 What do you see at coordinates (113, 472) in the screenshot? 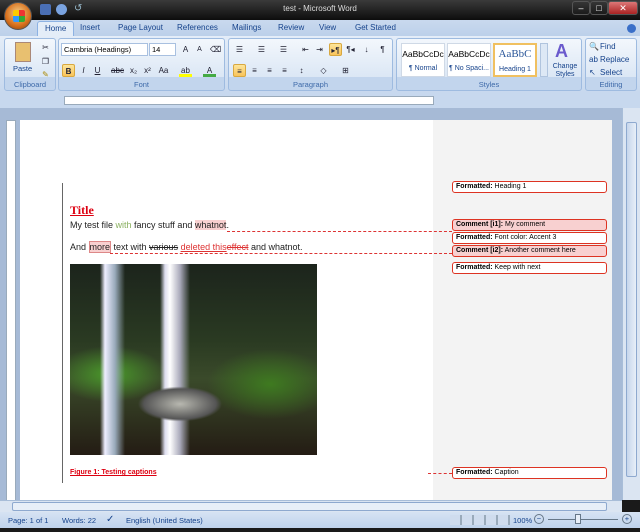
I see `figure-caption: Figure 1: Testing captions` at bounding box center [113, 472].